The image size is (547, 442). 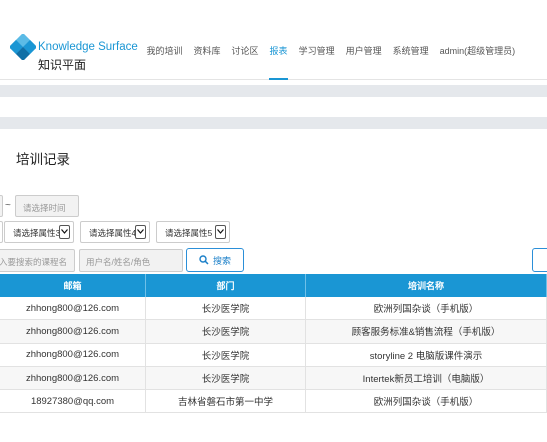 I want to click on table-row: zhhong800@126.com 长沙医学院 欧洲列国杂谈（手机版）, so click(x=273, y=309).